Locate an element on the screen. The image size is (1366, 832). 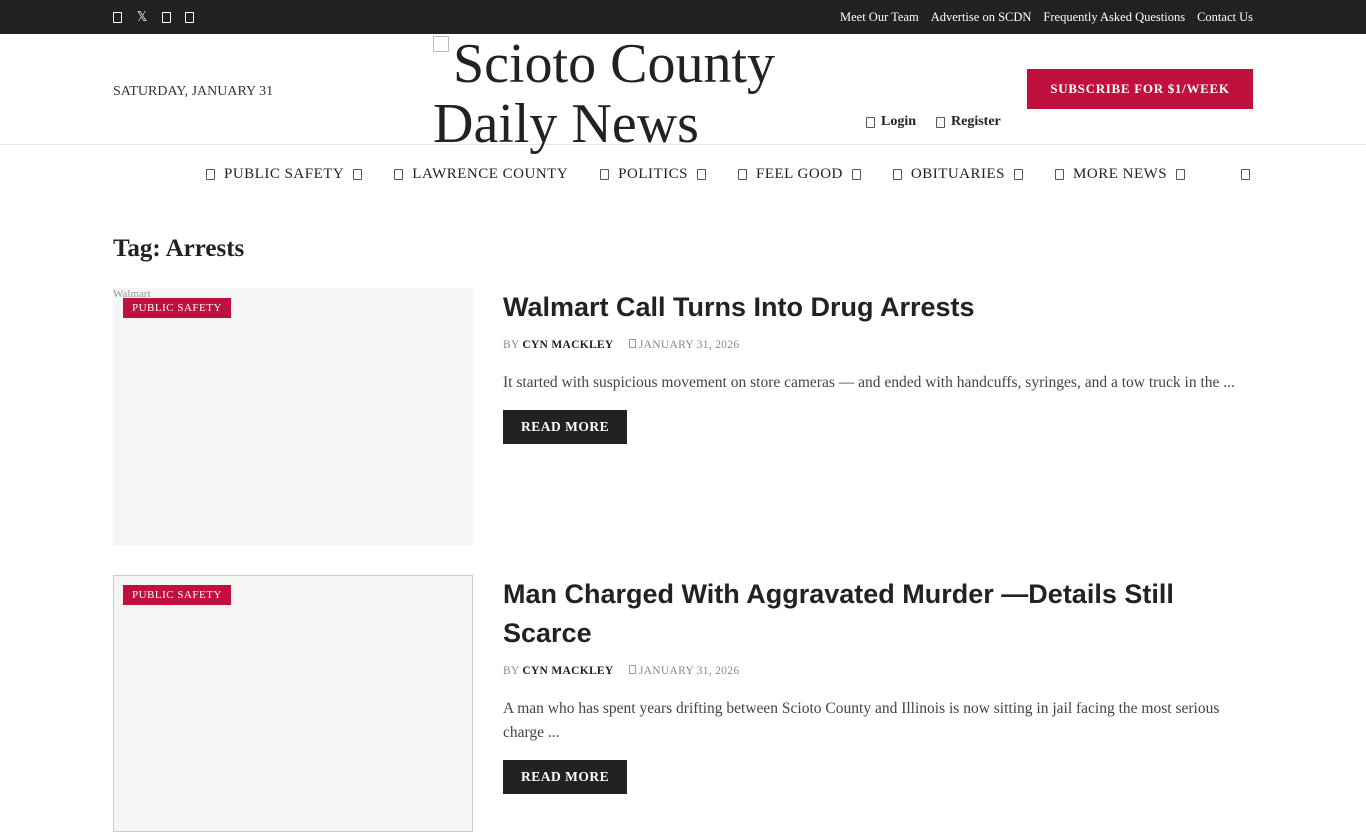
link-advertise: Advertise on SCDN is located at coordinates (981, 17).